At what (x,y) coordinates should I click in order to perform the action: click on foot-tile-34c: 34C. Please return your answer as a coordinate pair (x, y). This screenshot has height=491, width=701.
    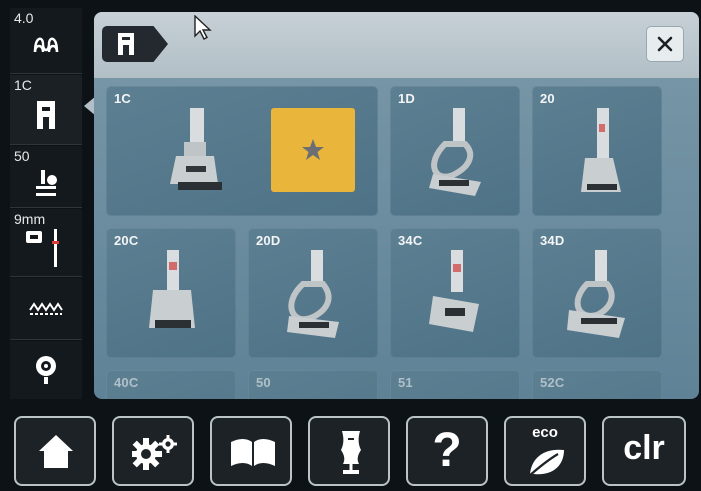
    Looking at the image, I should click on (455, 293).